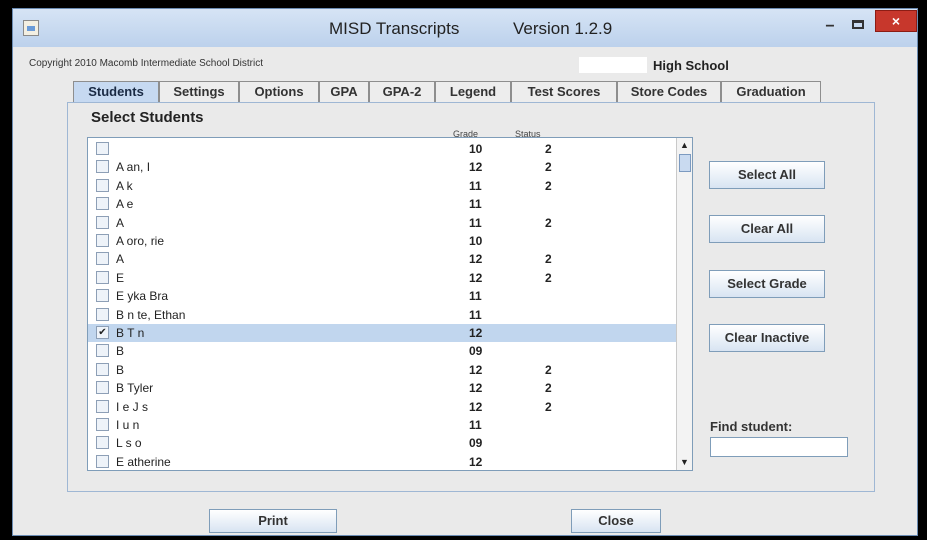 The image size is (927, 540). What do you see at coordinates (199, 91) in the screenshot?
I see `tab-settings: Settings` at bounding box center [199, 91].